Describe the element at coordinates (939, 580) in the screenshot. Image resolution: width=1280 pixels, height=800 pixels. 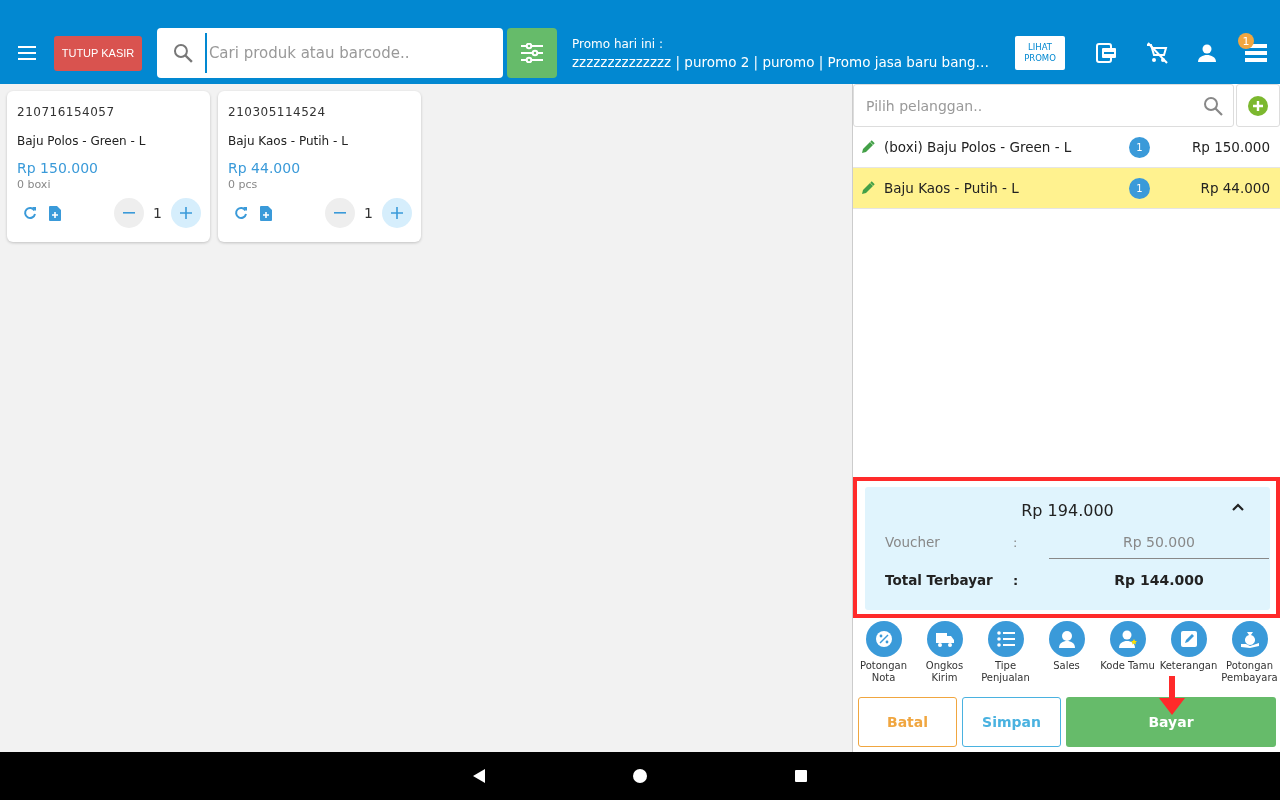
I see `summary-label: Total Terbayar` at that location.